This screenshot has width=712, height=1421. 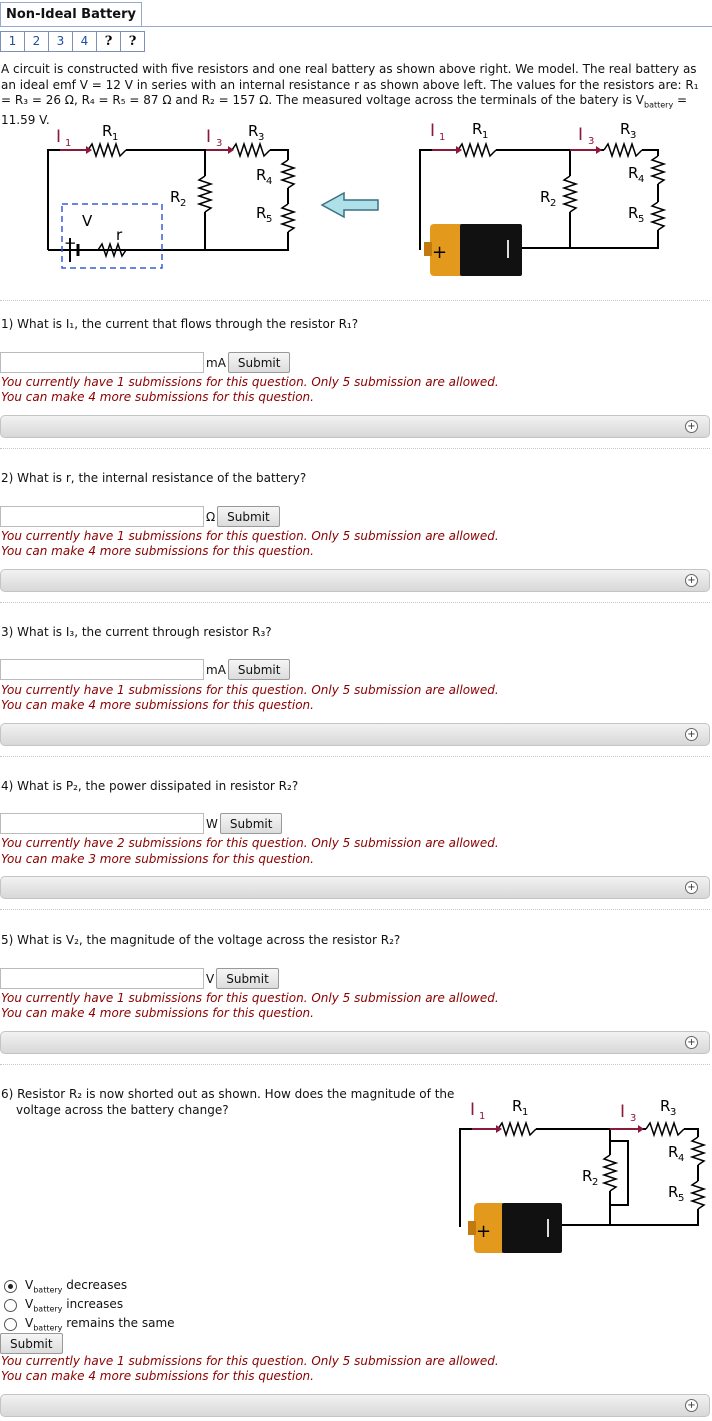 What do you see at coordinates (65, 1286) in the screenshot?
I see `option-decreases: Vbattery decreases` at bounding box center [65, 1286].